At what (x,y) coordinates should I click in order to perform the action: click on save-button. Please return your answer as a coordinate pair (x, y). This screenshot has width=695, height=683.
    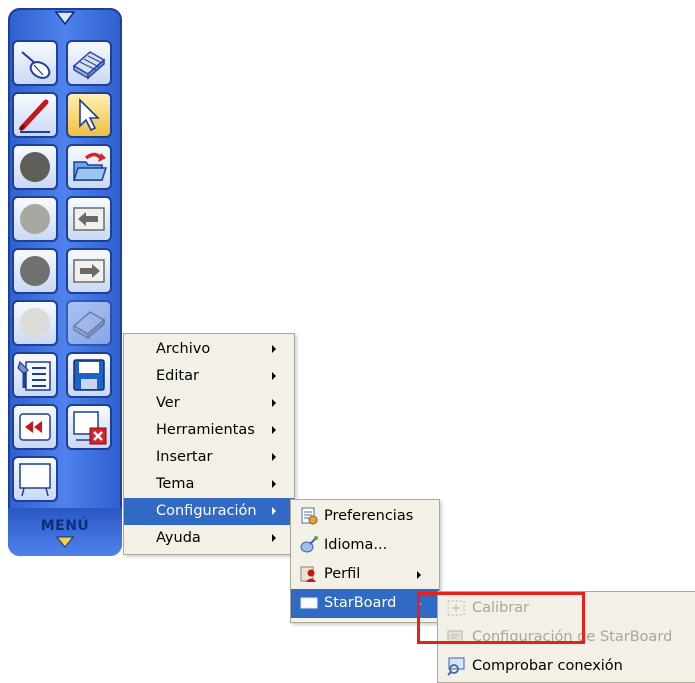
    Looking at the image, I should click on (89, 375).